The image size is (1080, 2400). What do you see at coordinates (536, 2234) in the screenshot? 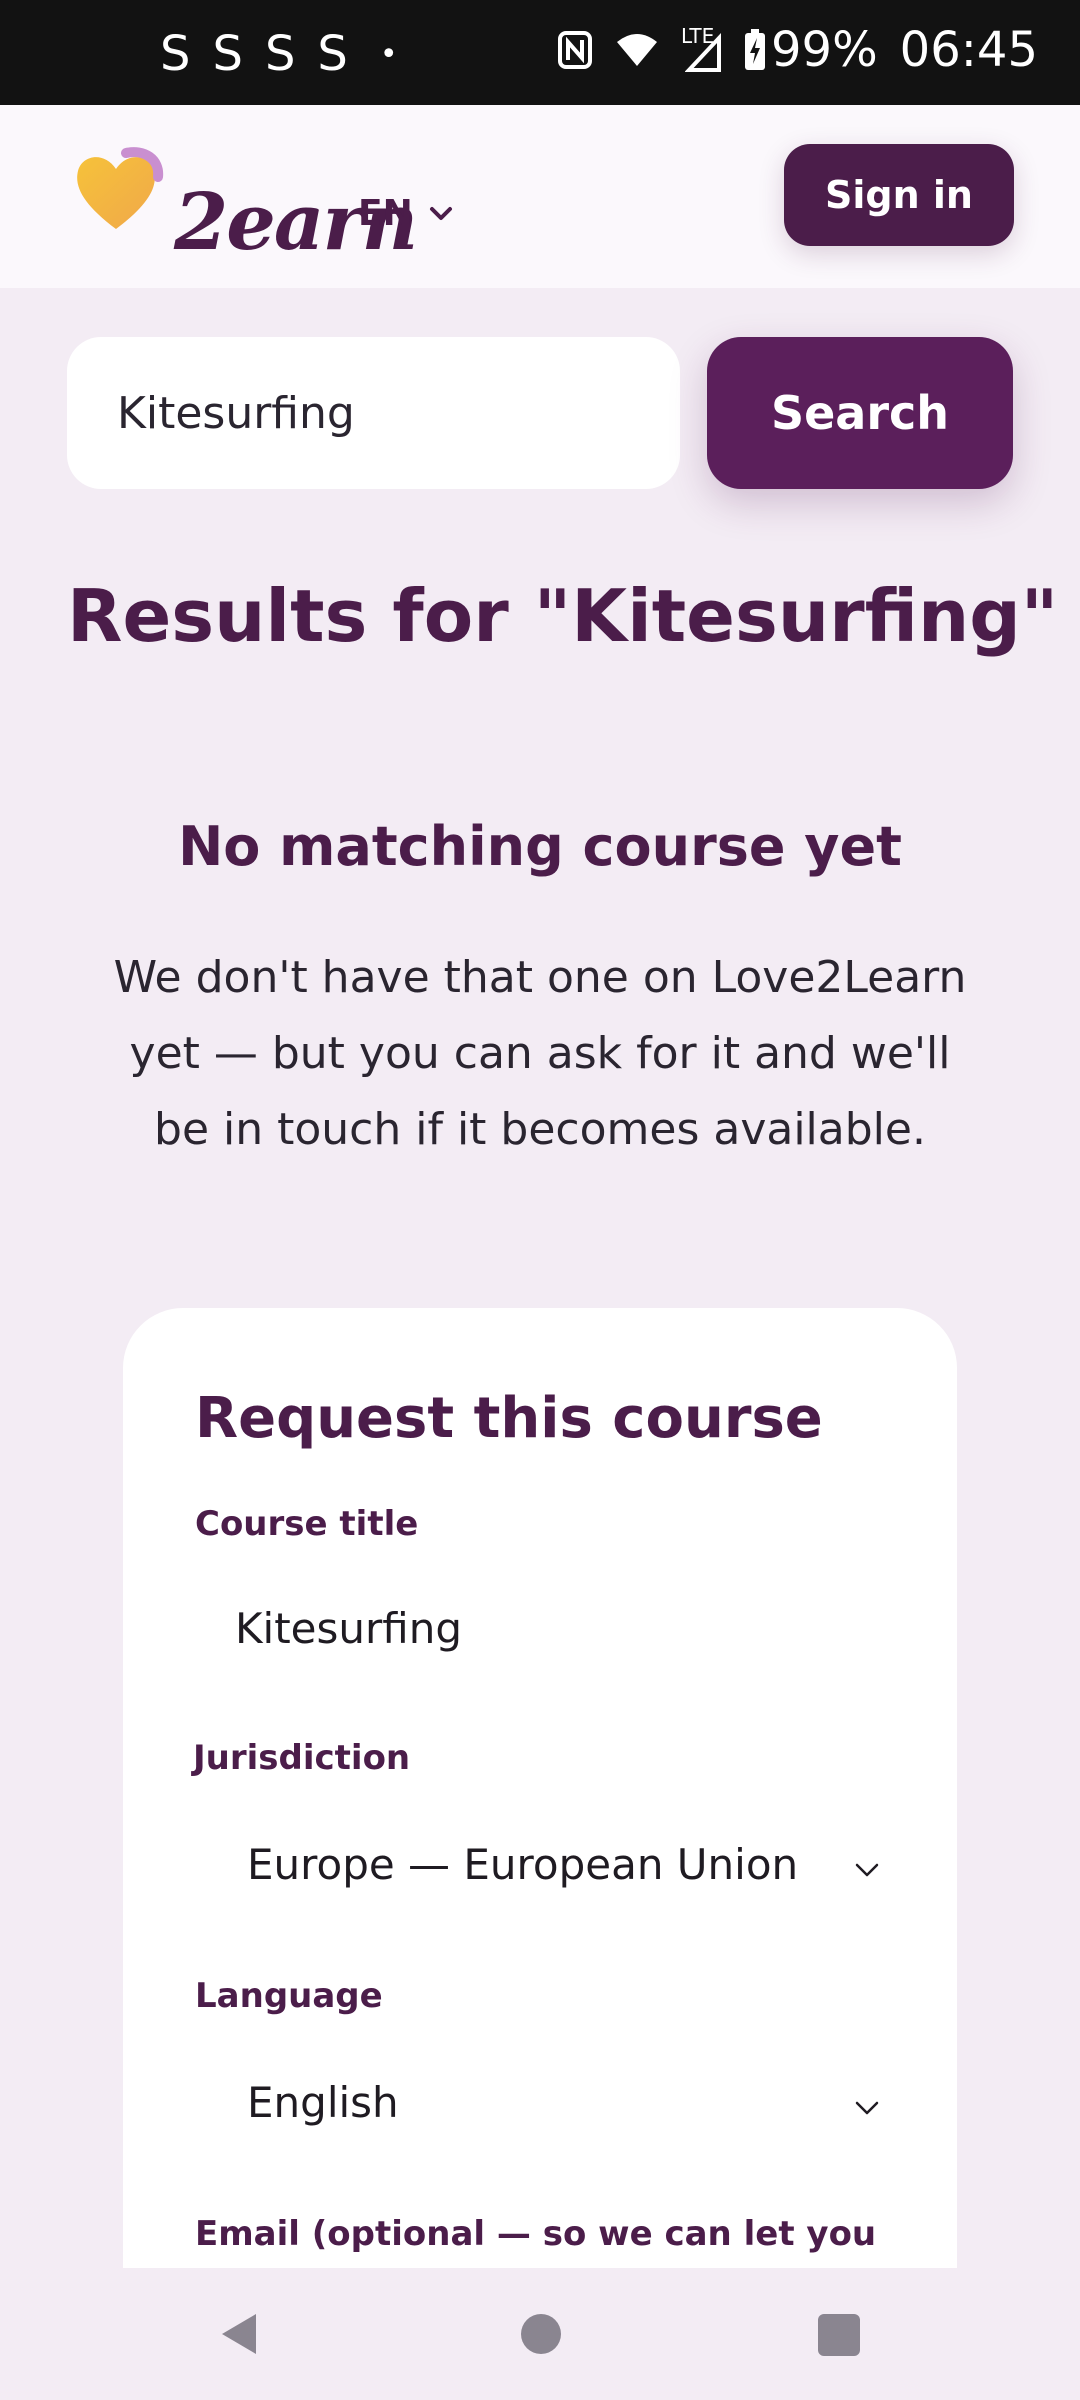
I see `email-label: Email (optional — so we can let you` at bounding box center [536, 2234].